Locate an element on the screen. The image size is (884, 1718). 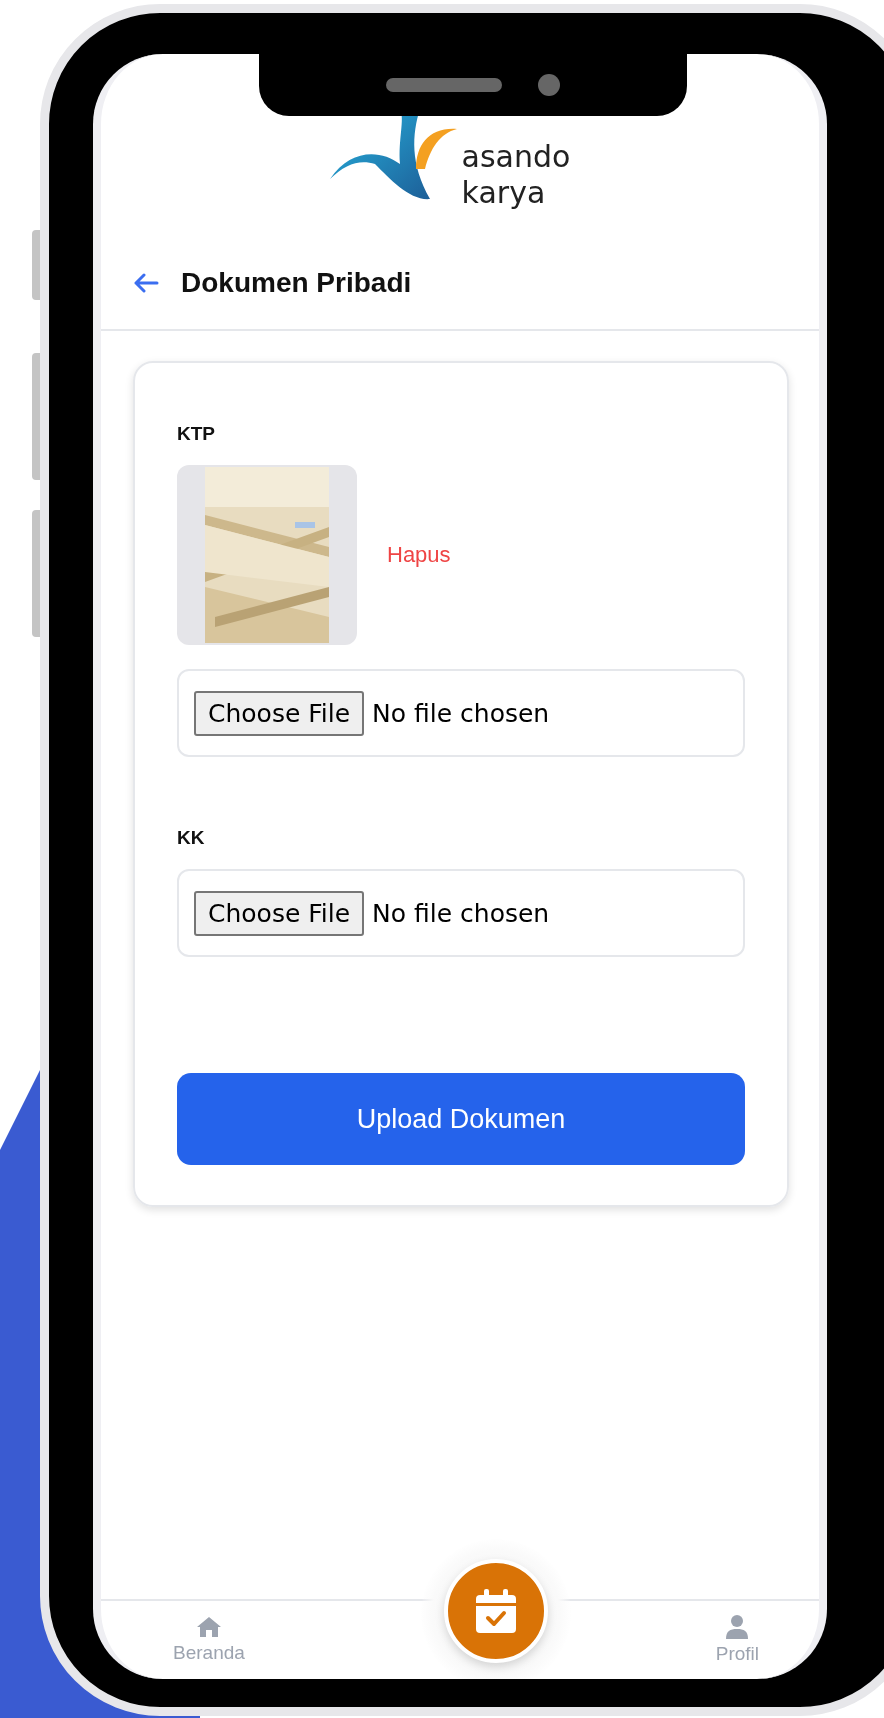
back-arrow-icon is located at coordinates (146, 283).